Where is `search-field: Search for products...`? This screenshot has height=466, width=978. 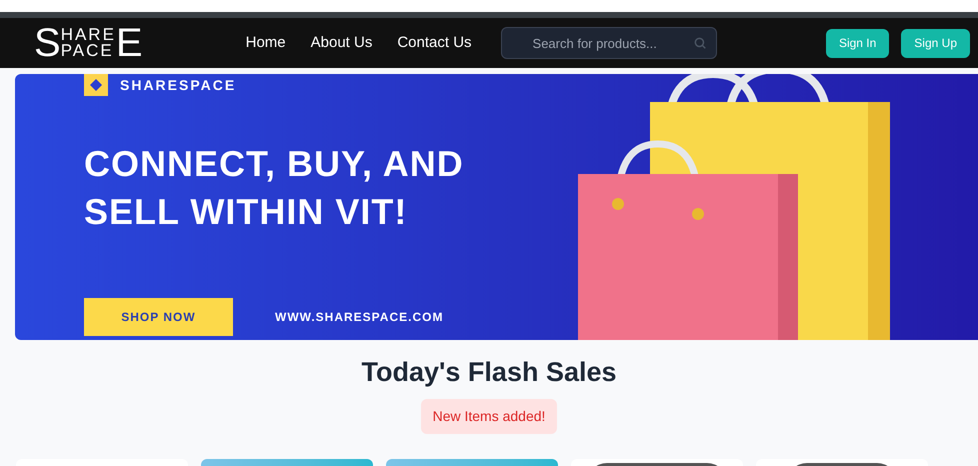 search-field: Search for products... is located at coordinates (608, 43).